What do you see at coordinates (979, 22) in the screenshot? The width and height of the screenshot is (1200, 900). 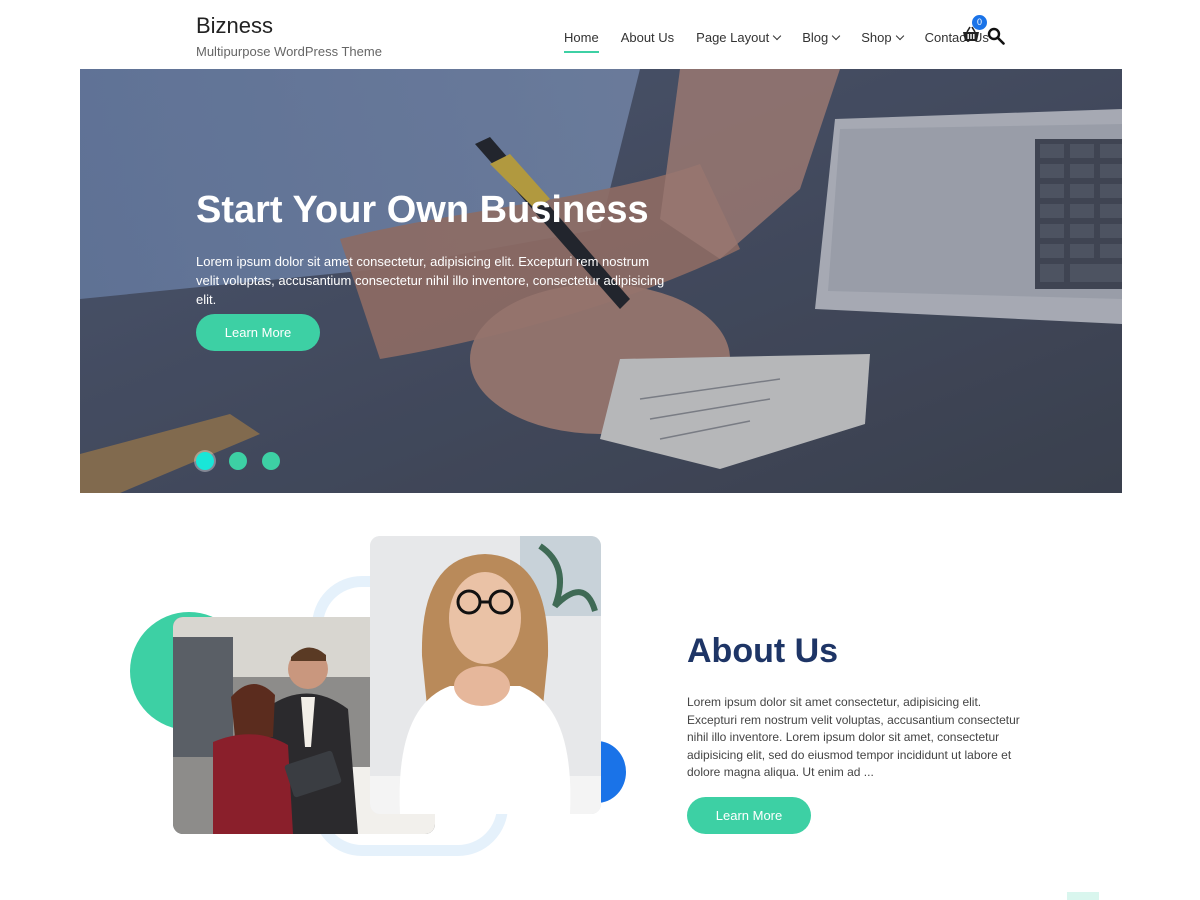 I see `cart-count-badge: 0` at bounding box center [979, 22].